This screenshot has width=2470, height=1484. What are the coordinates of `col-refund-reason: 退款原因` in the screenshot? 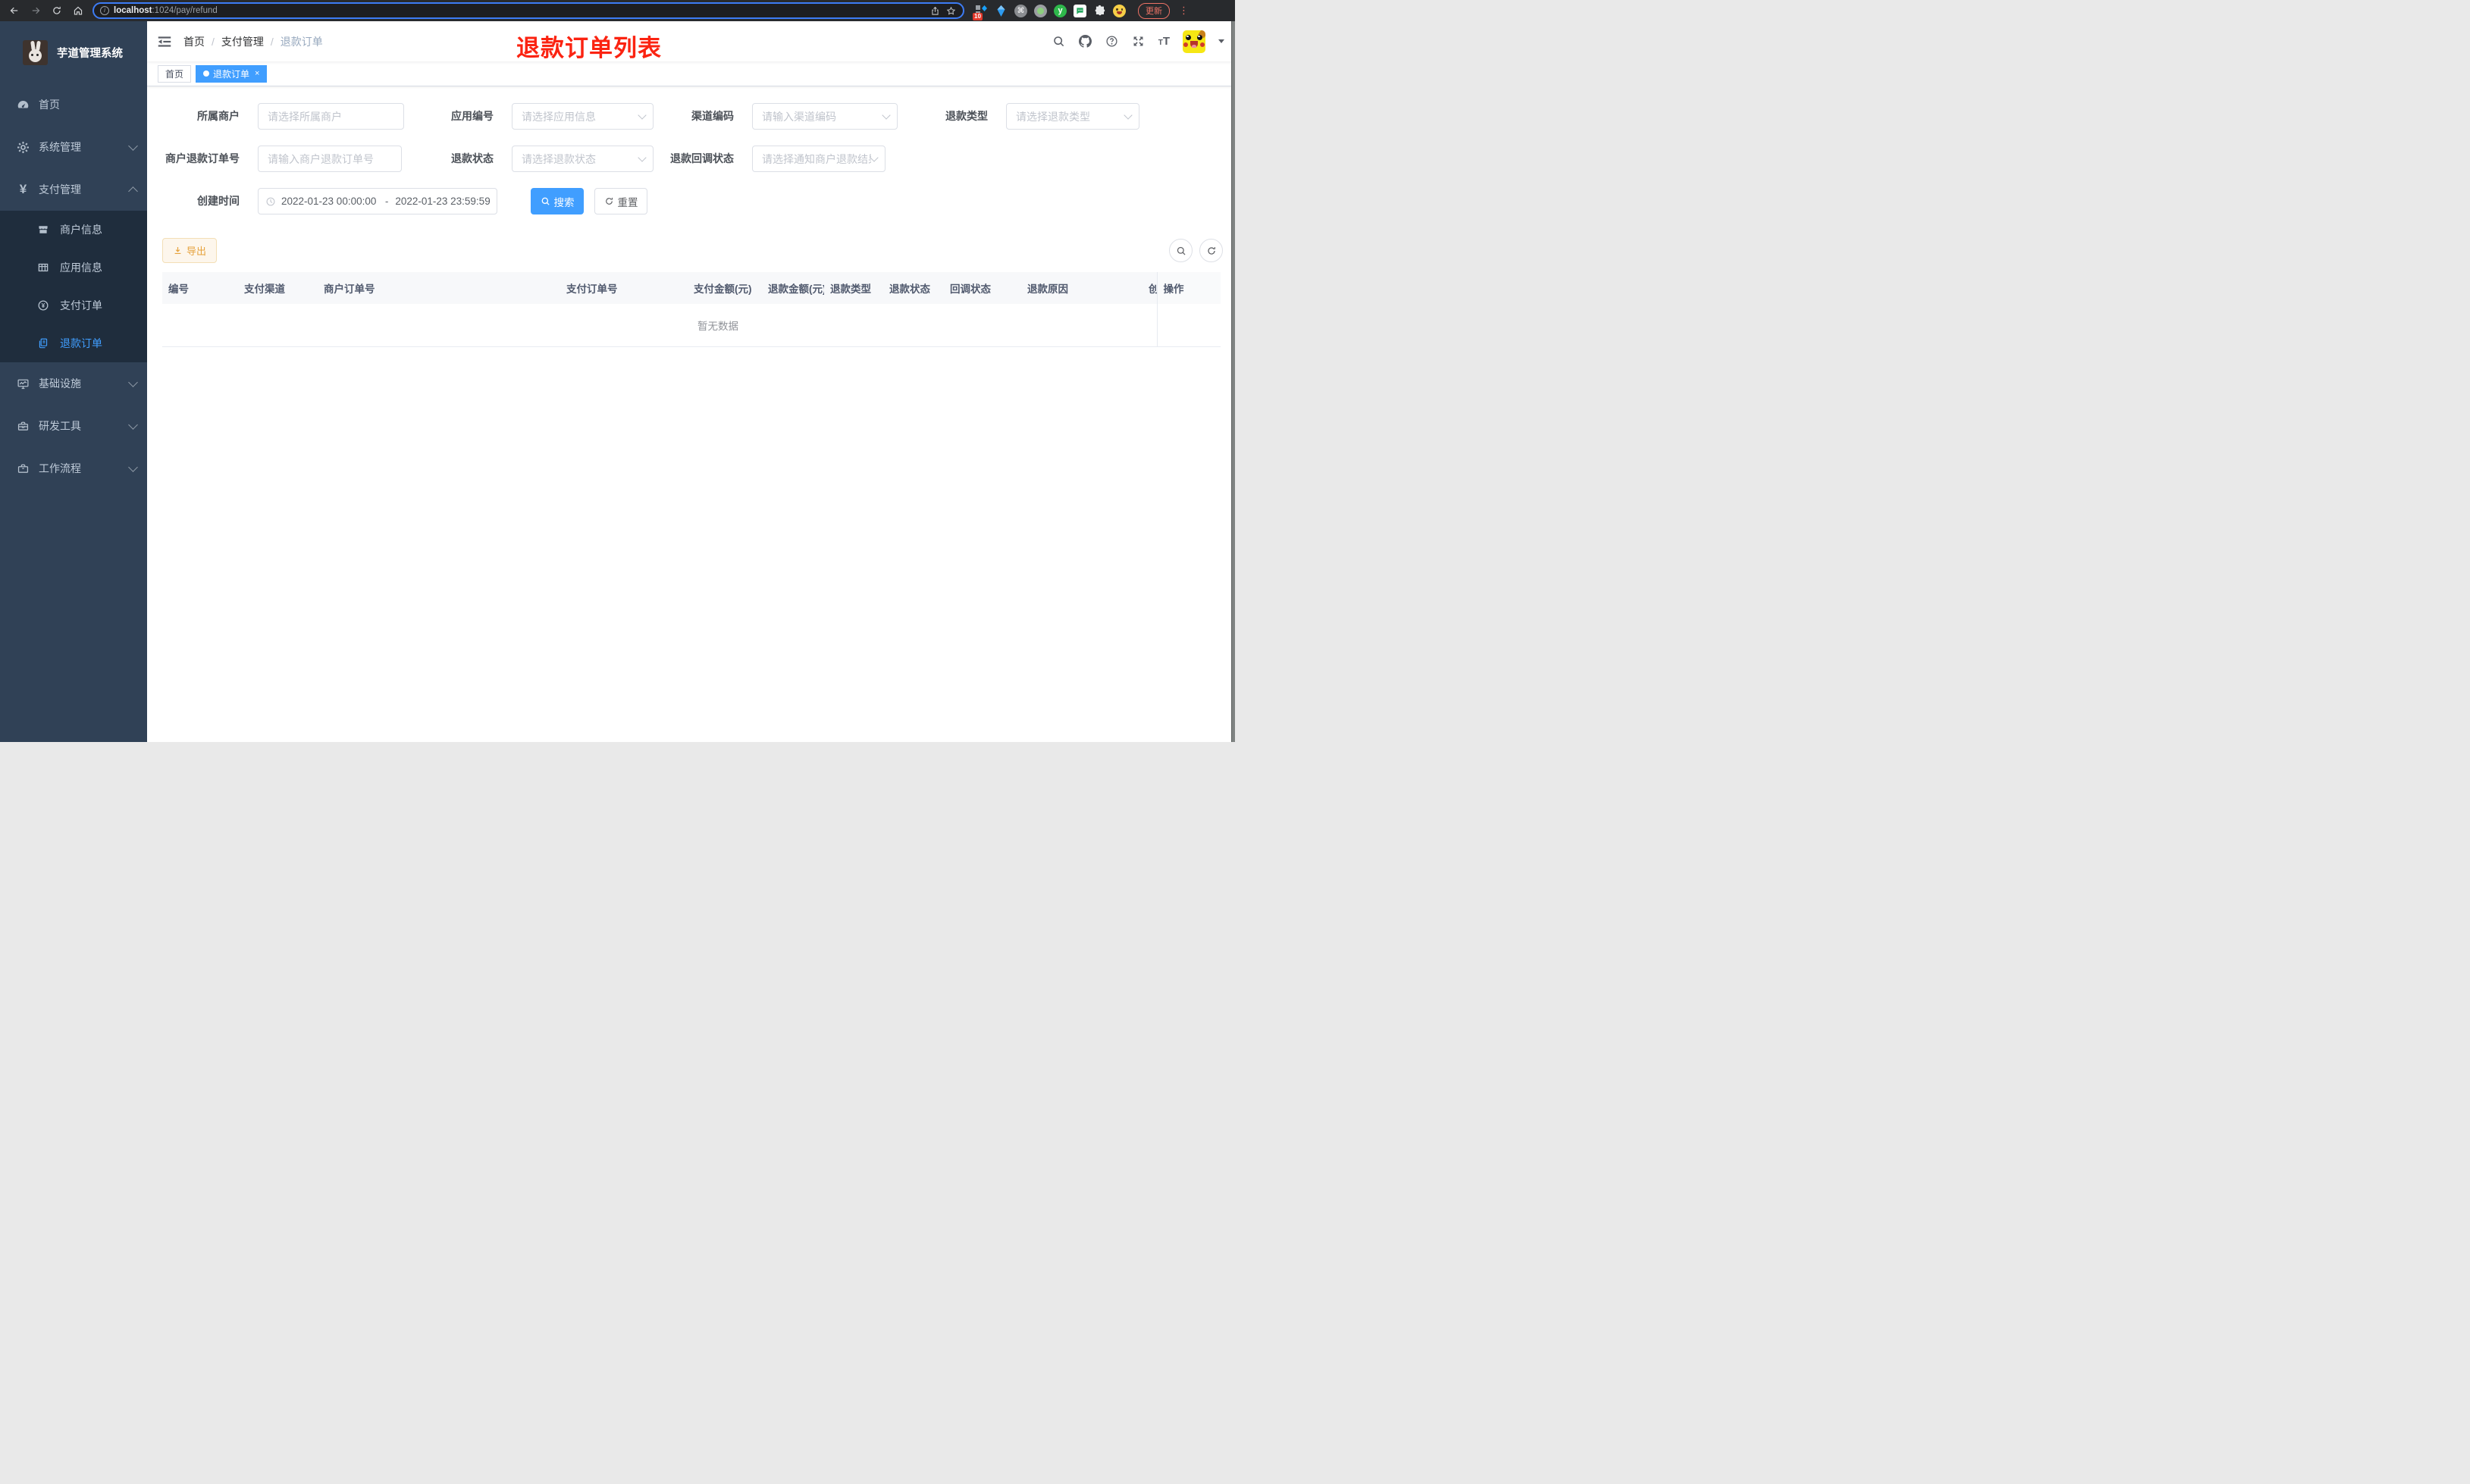 It's located at (1082, 288).